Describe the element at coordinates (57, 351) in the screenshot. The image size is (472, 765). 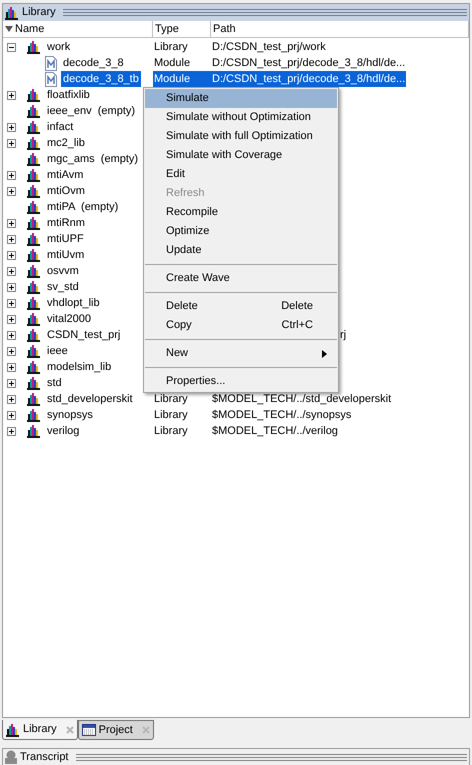
I see `library-name: ieee` at that location.